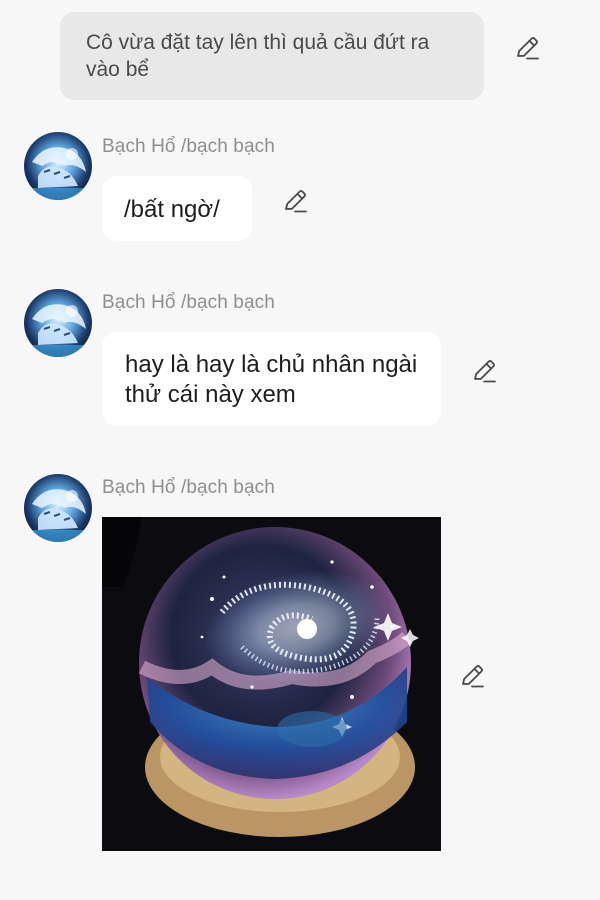 The image size is (600, 900). I want to click on message-bubble: /bất ngờ/, so click(177, 208).